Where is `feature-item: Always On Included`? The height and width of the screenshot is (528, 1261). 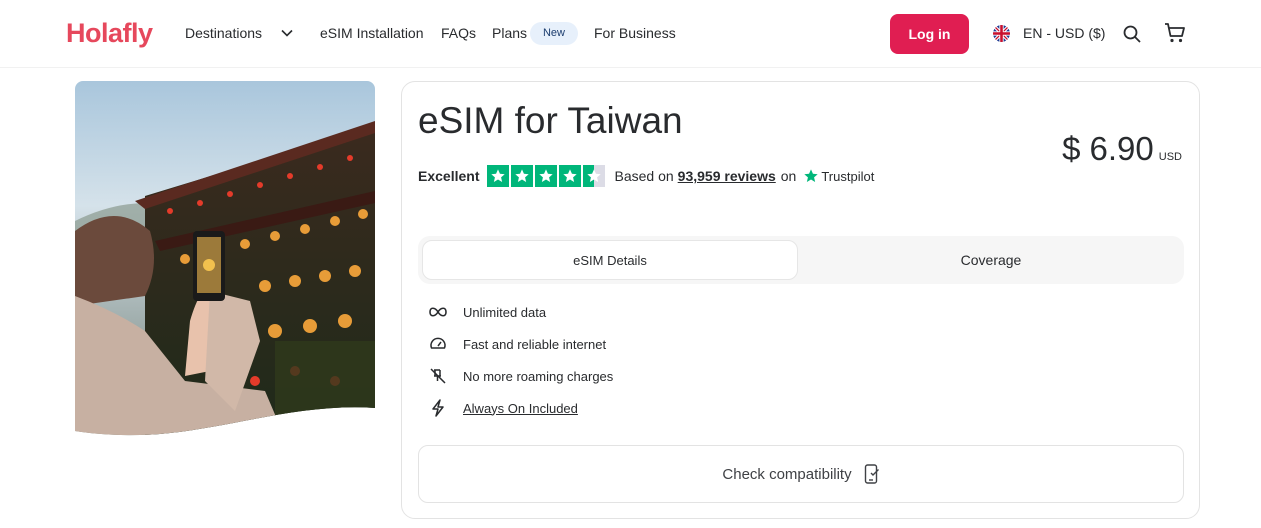 feature-item: Always On Included is located at coordinates (503, 408).